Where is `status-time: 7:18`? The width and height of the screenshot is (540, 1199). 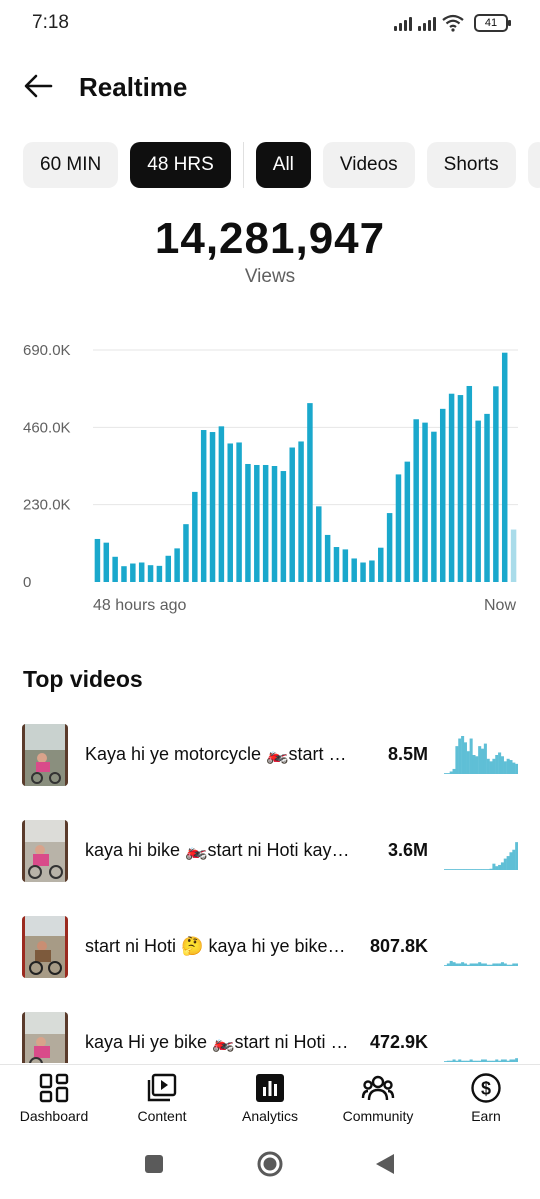
status-time: 7:18 is located at coordinates (50, 22).